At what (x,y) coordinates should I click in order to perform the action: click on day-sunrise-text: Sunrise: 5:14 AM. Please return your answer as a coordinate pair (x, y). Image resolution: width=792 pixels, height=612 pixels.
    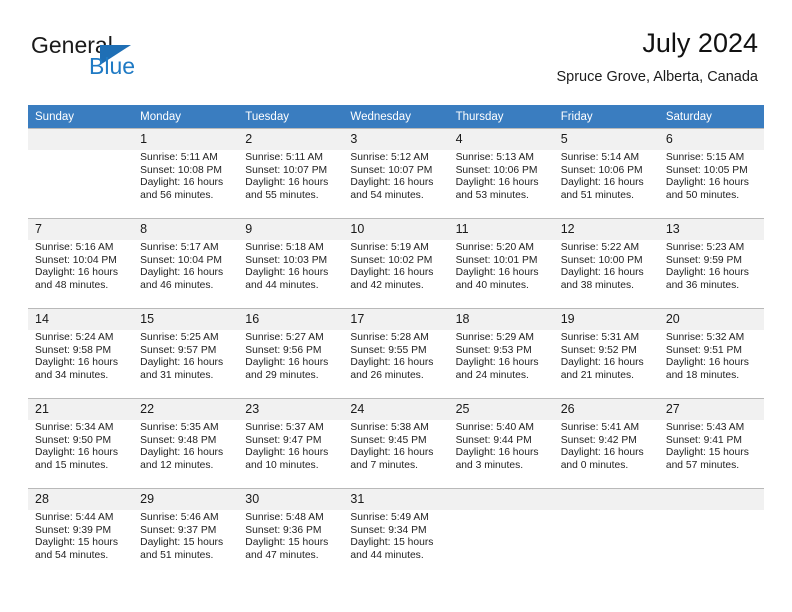
    Looking at the image, I should click on (600, 157).